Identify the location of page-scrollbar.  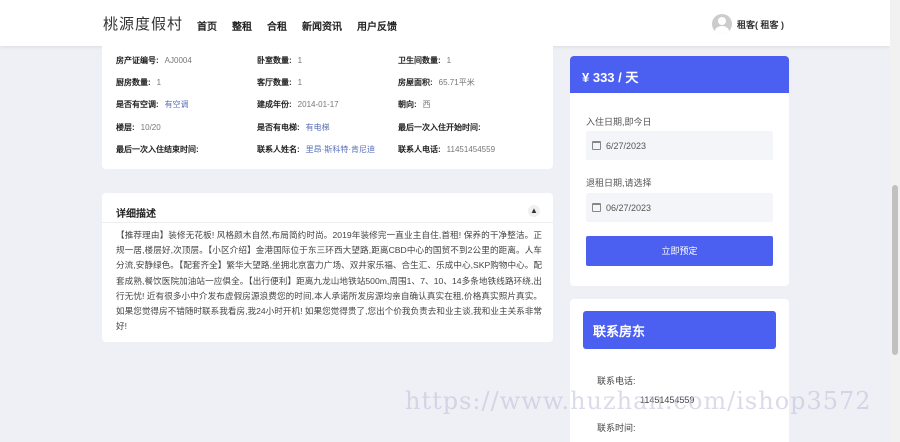
(895, 221).